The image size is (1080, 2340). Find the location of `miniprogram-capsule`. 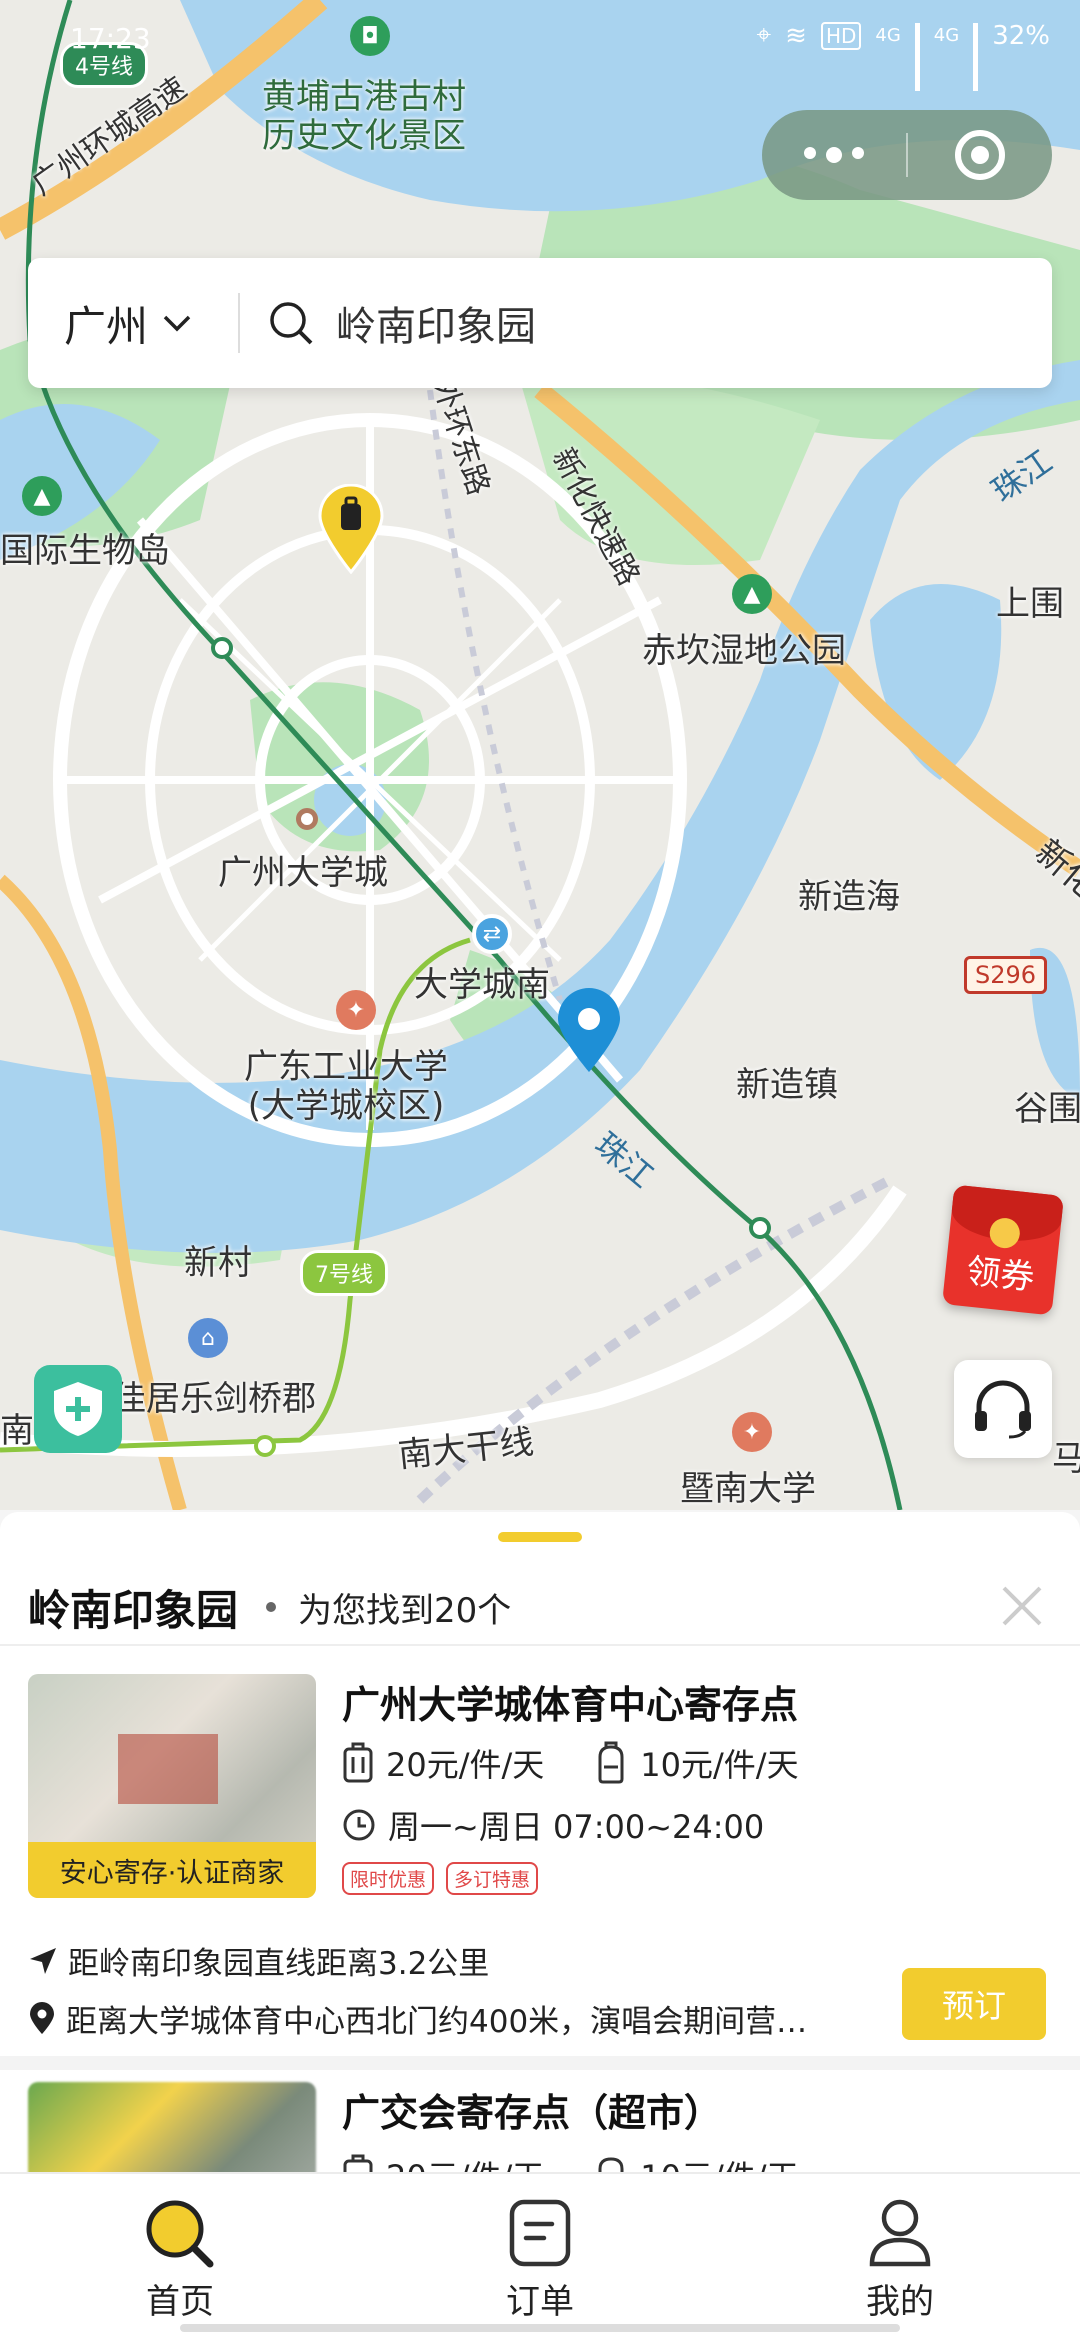

miniprogram-capsule is located at coordinates (907, 155).